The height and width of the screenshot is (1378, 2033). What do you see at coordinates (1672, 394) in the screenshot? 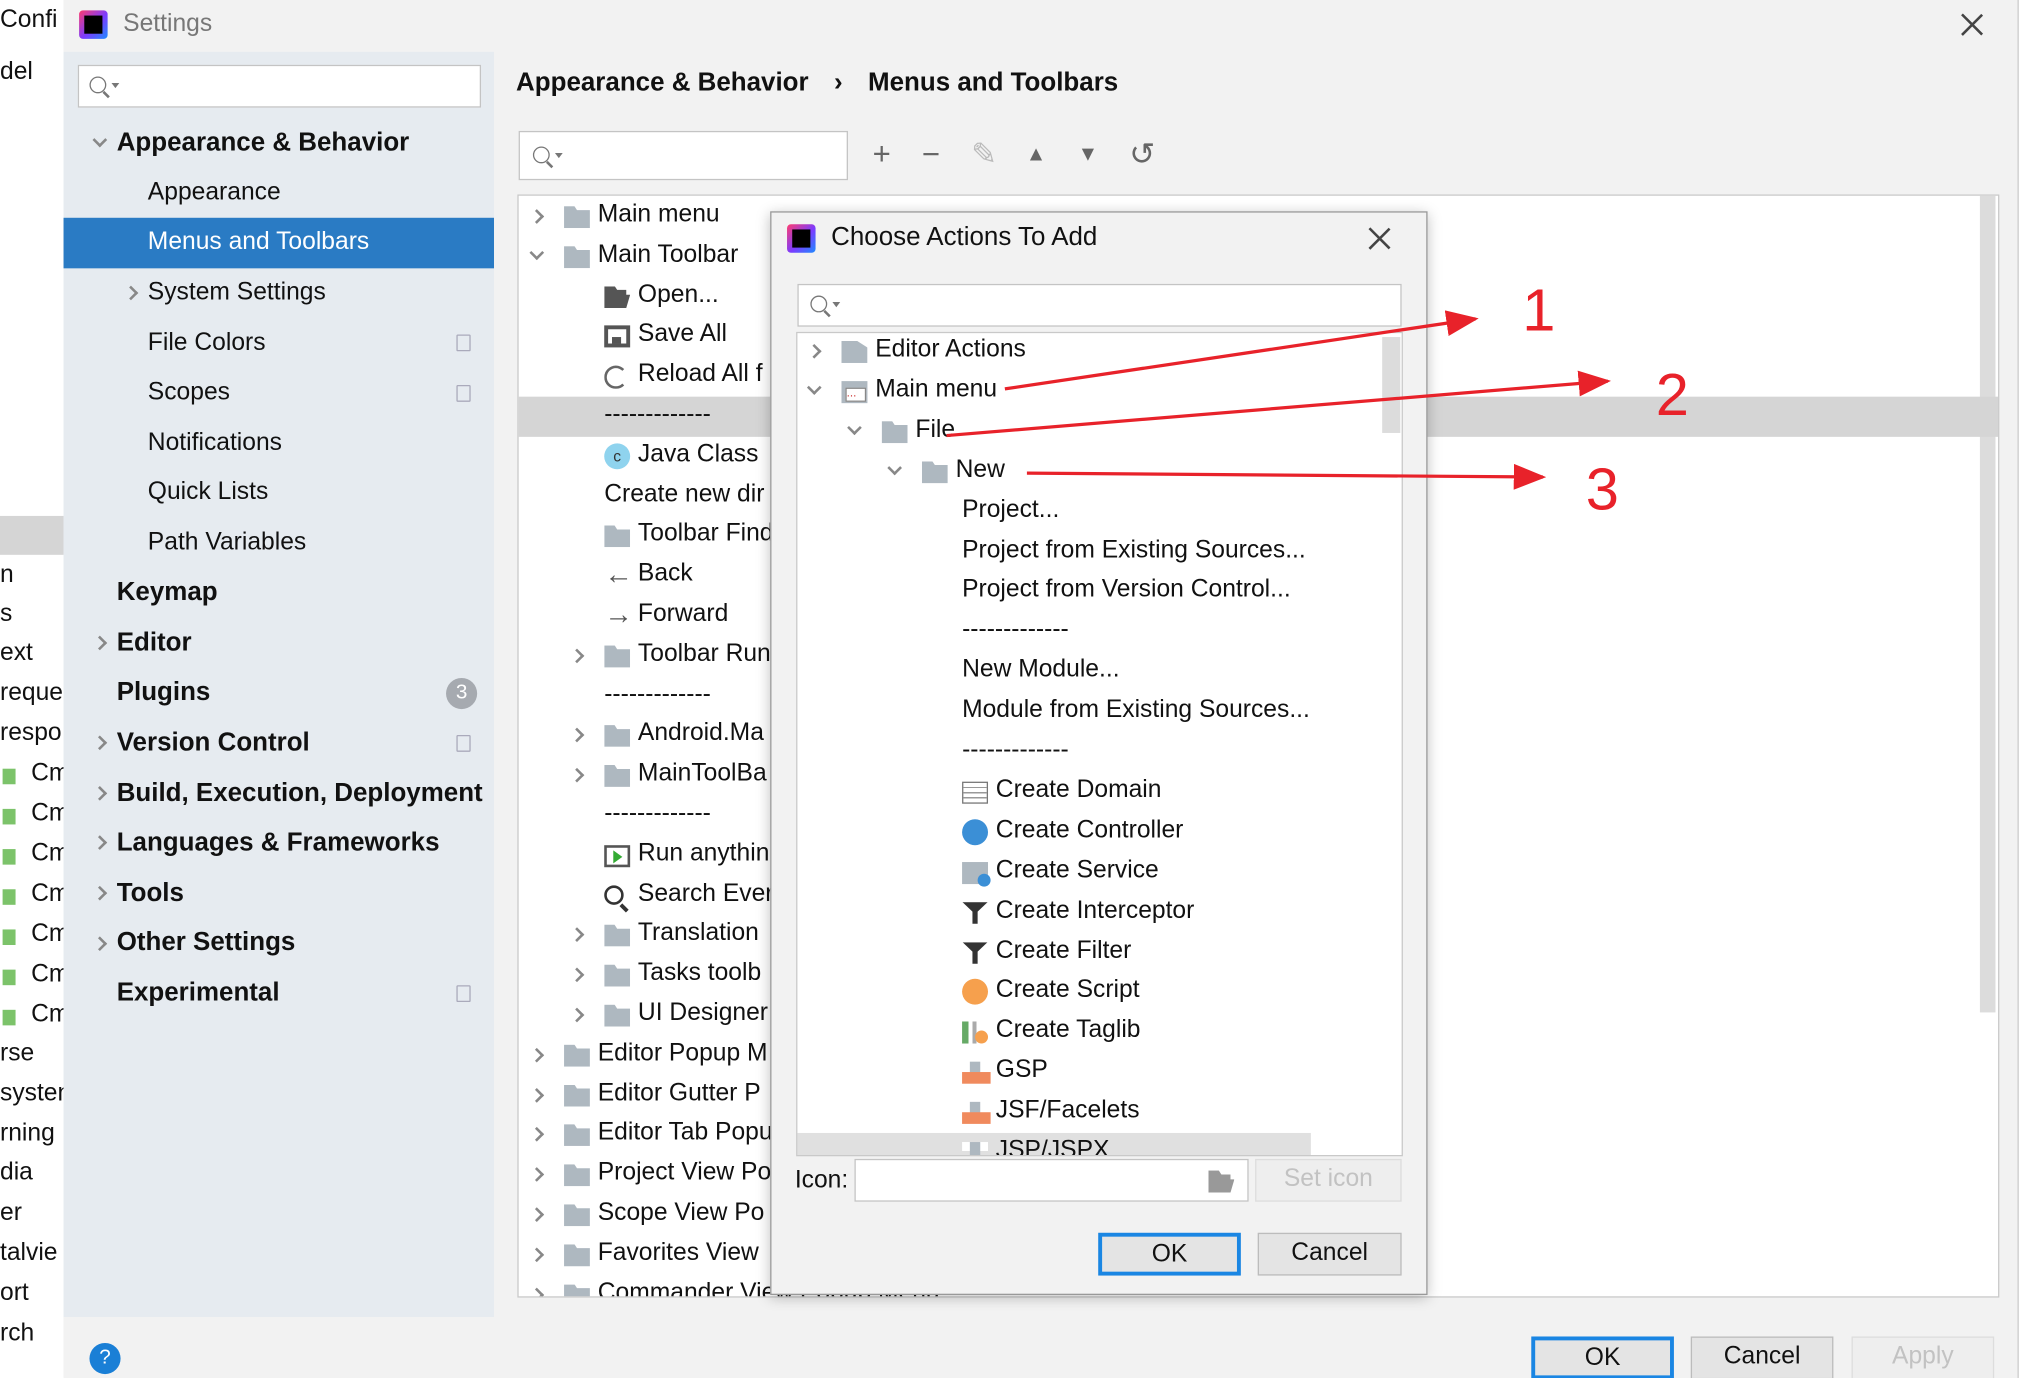
I see `annotation-label-2: 2` at bounding box center [1672, 394].